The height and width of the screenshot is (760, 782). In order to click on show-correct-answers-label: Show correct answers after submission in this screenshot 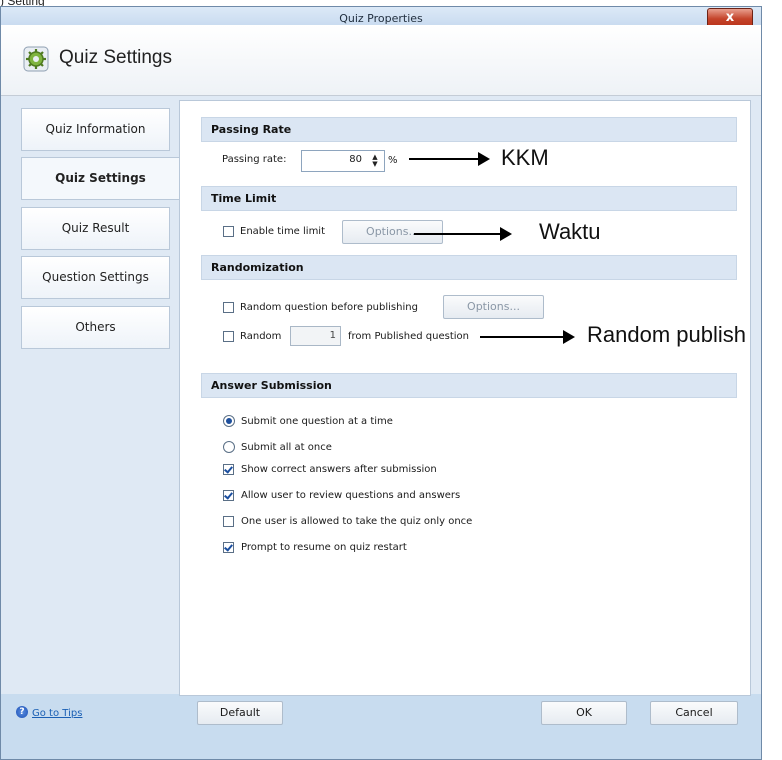, I will do `click(339, 469)`.